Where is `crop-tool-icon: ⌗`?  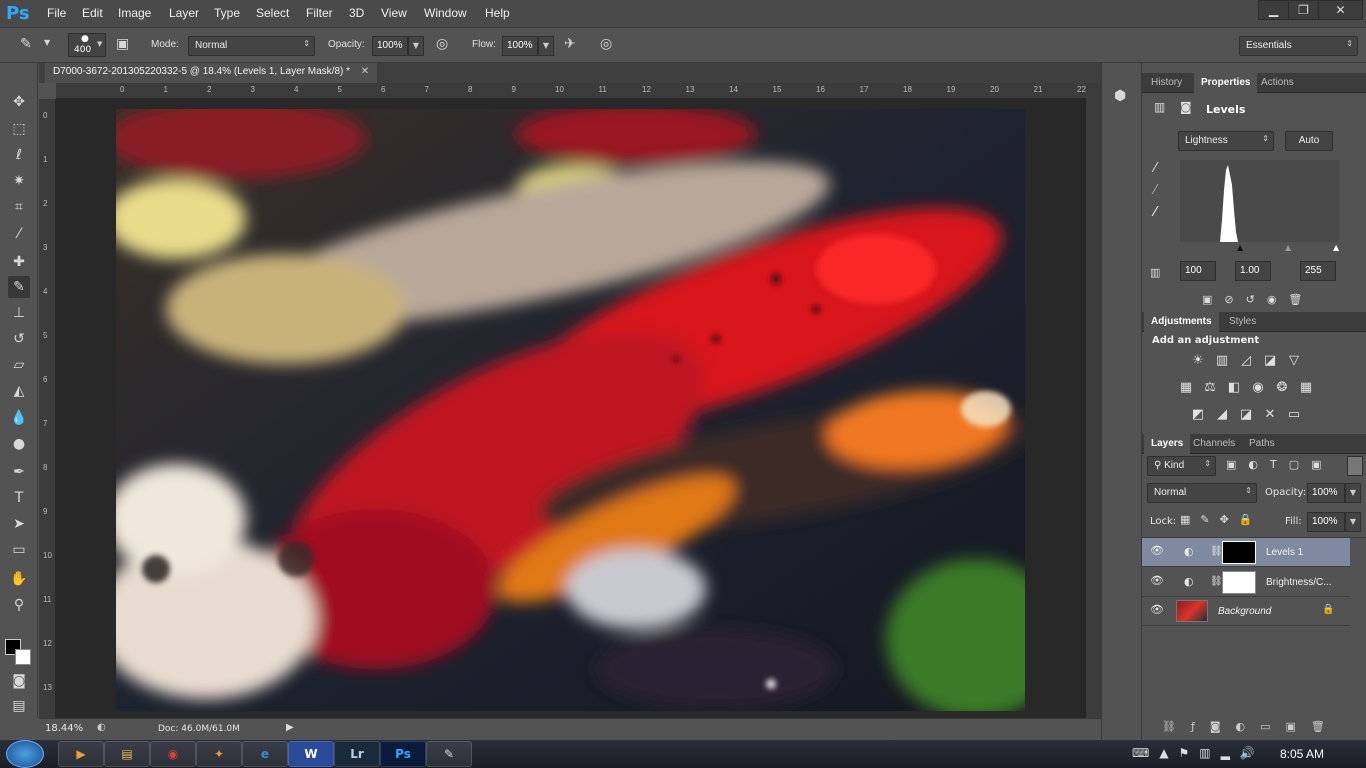 crop-tool-icon: ⌗ is located at coordinates (19, 207).